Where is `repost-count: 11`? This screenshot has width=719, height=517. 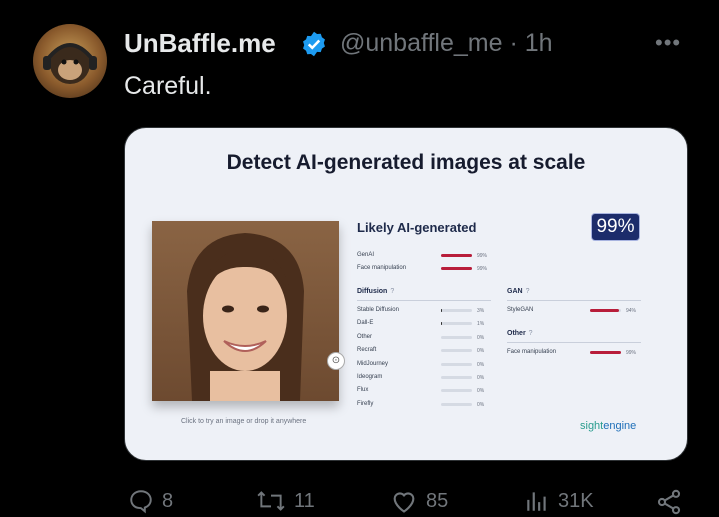 repost-count: 11 is located at coordinates (304, 500).